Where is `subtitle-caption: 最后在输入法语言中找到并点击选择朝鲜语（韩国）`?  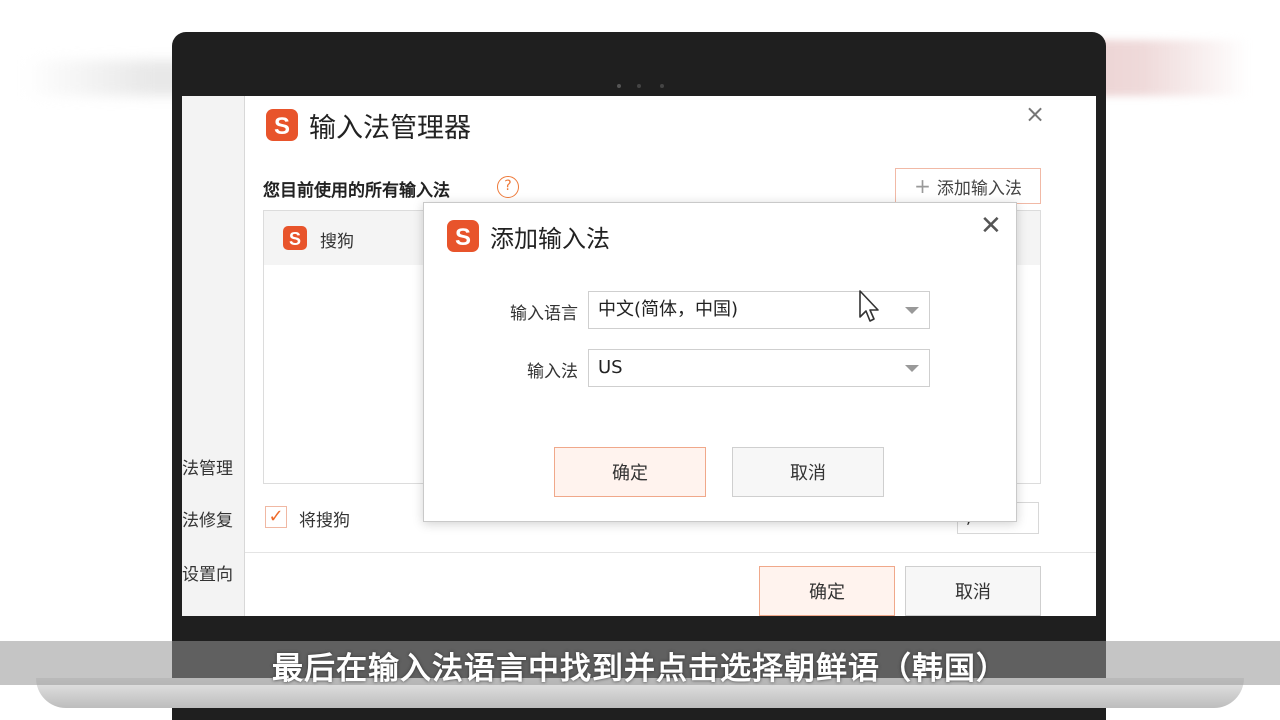
subtitle-caption: 最后在输入法语言中找到并点击选择朝鲜语（韩国） is located at coordinates (640, 669).